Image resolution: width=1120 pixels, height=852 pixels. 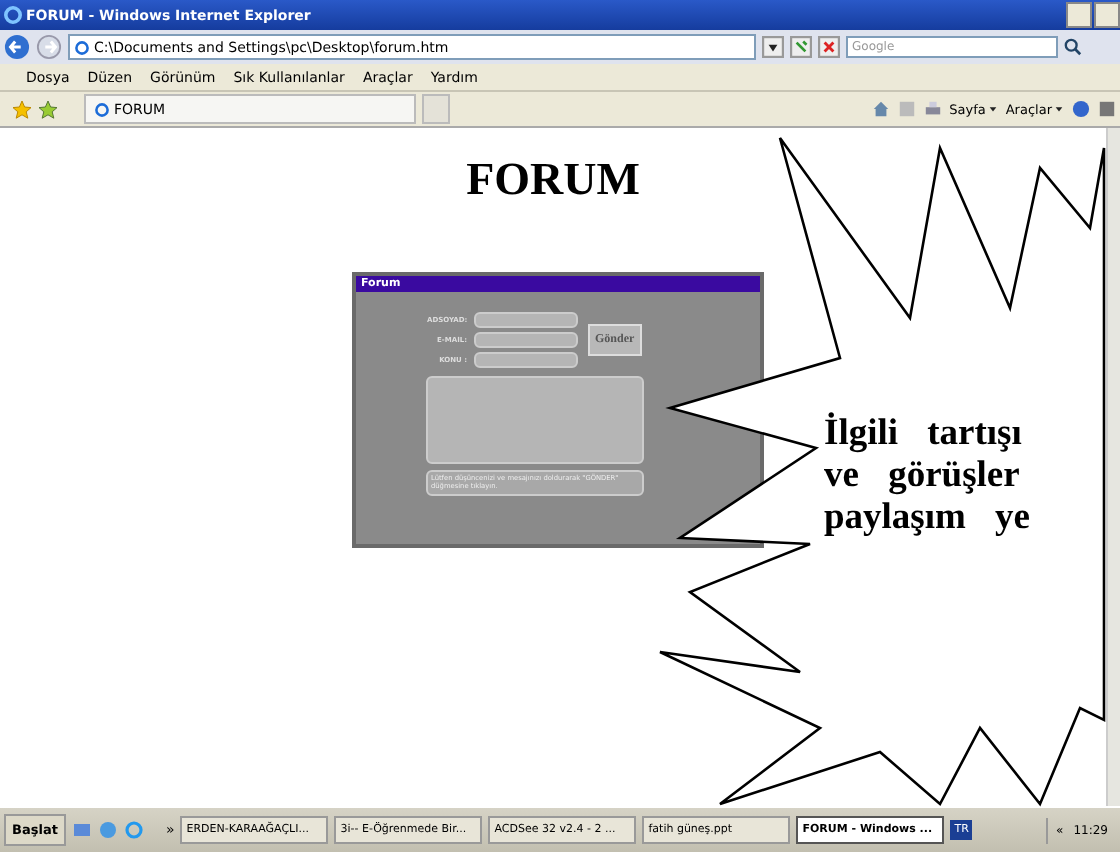 I want to click on add-favorite-icon, so click(x=48, y=109).